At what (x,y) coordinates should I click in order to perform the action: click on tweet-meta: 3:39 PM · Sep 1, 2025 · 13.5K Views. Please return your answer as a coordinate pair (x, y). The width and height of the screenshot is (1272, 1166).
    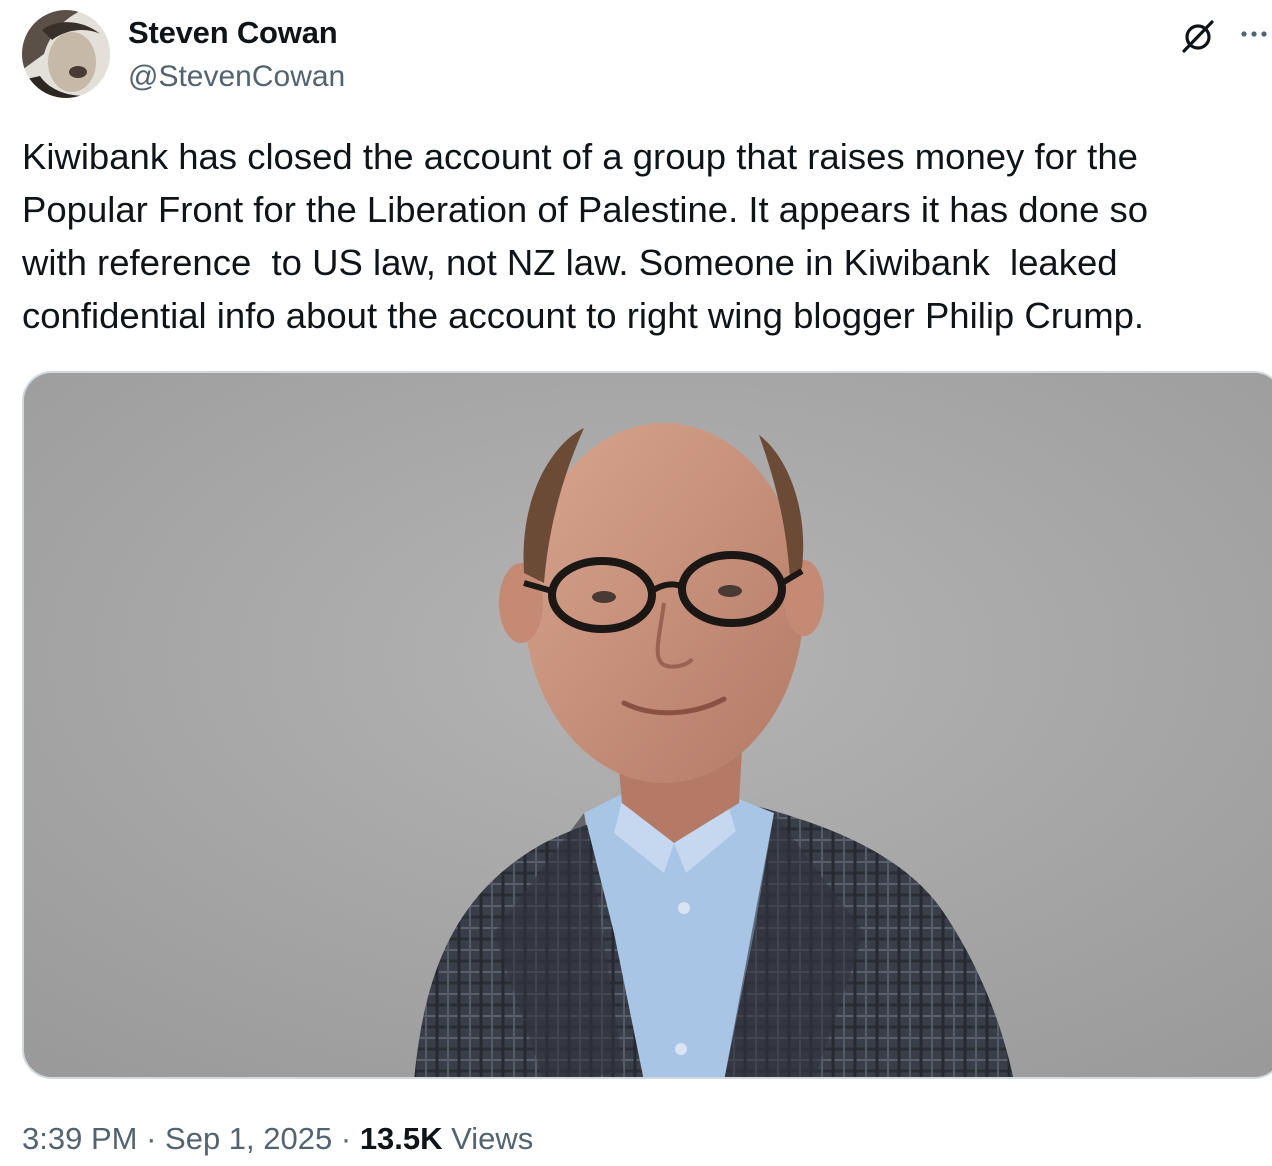
    Looking at the image, I should click on (277, 1139).